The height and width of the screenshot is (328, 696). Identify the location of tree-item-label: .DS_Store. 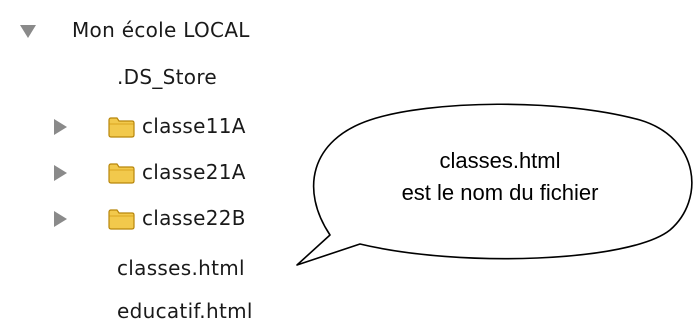
(167, 77).